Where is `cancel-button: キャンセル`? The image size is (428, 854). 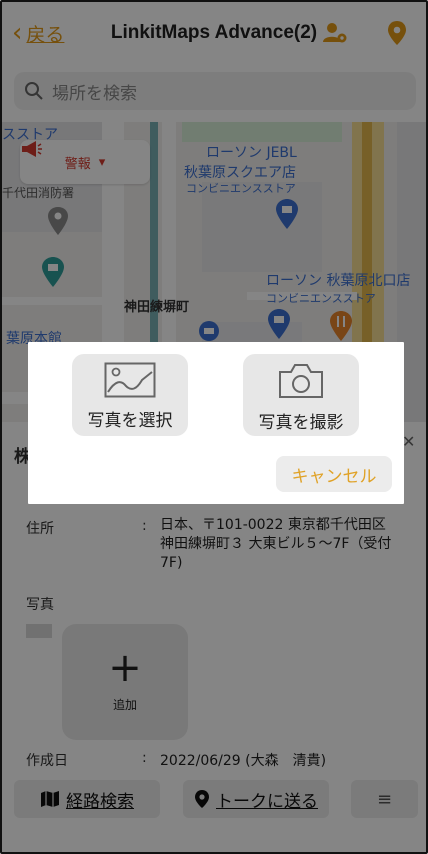 cancel-button: キャンセル is located at coordinates (334, 474).